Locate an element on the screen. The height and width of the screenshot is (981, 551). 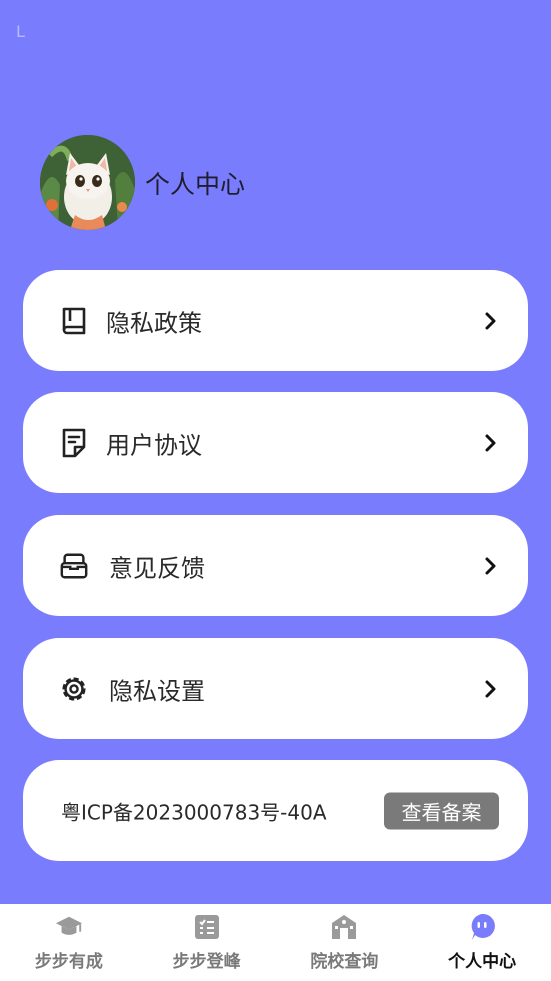
icp-card: 粤ICP备2023000783号-40A 查看备案 is located at coordinates (275, 810).